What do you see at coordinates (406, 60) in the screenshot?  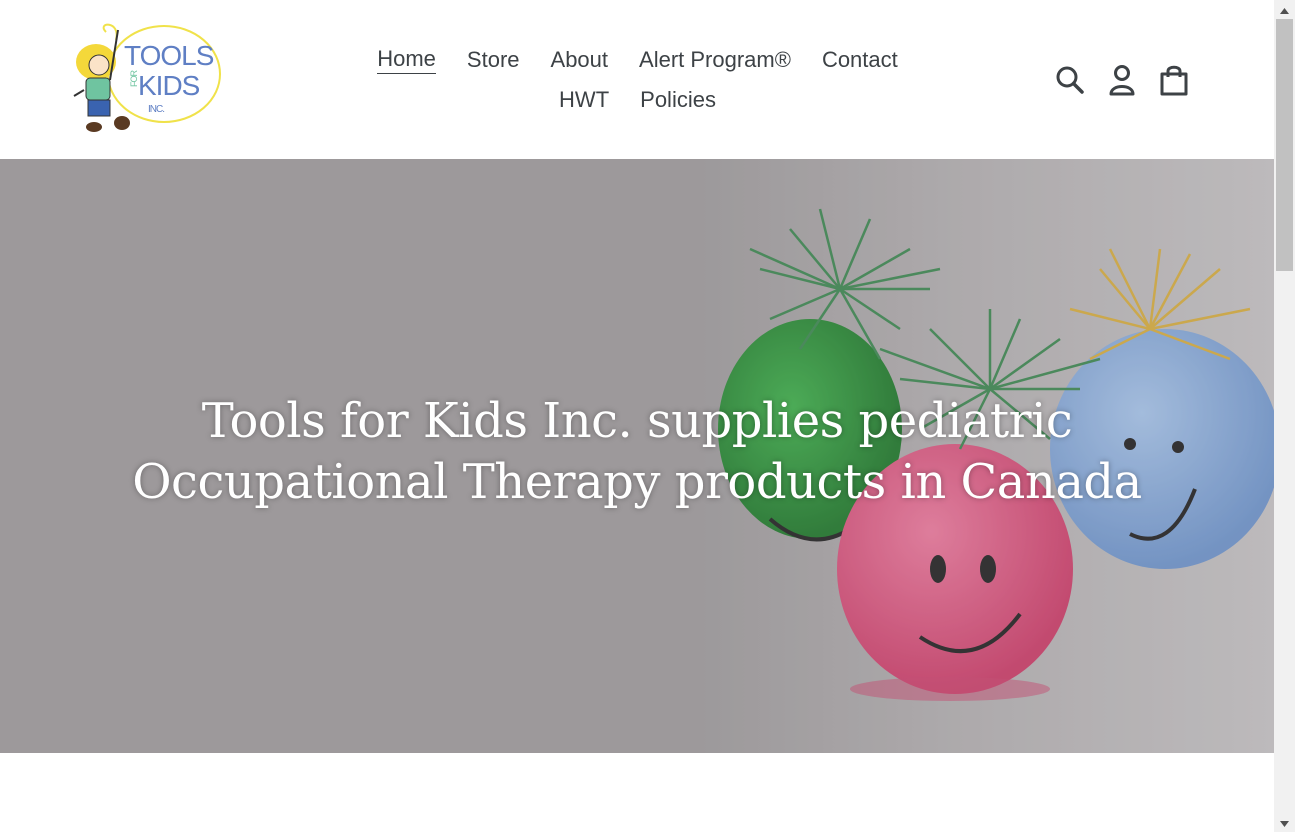 I see `nav-item-home: Home` at bounding box center [406, 60].